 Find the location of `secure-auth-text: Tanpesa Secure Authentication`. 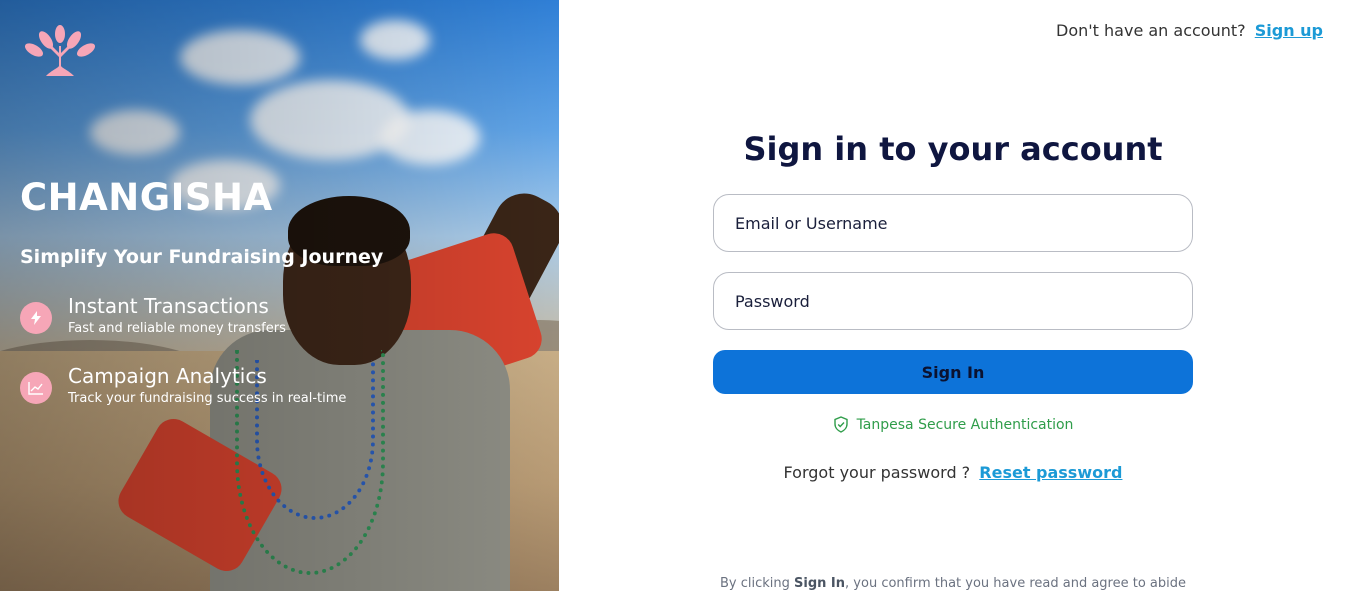

secure-auth-text: Tanpesa Secure Authentication is located at coordinates (965, 424).